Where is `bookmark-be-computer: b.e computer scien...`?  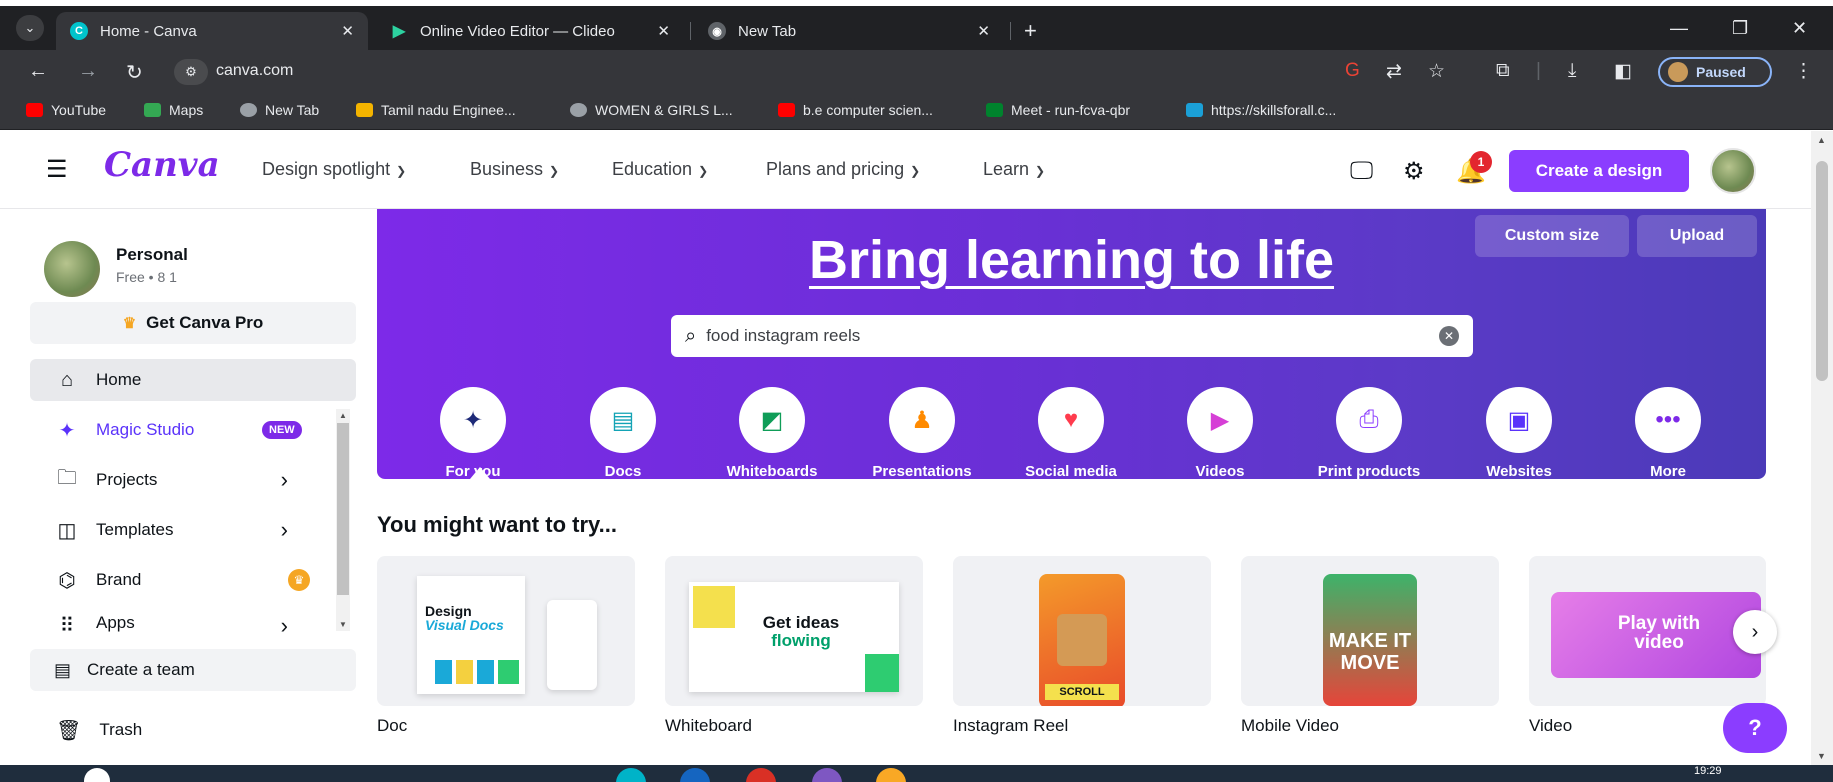
bookmark-be-computer: b.e computer scien... is located at coordinates (855, 110).